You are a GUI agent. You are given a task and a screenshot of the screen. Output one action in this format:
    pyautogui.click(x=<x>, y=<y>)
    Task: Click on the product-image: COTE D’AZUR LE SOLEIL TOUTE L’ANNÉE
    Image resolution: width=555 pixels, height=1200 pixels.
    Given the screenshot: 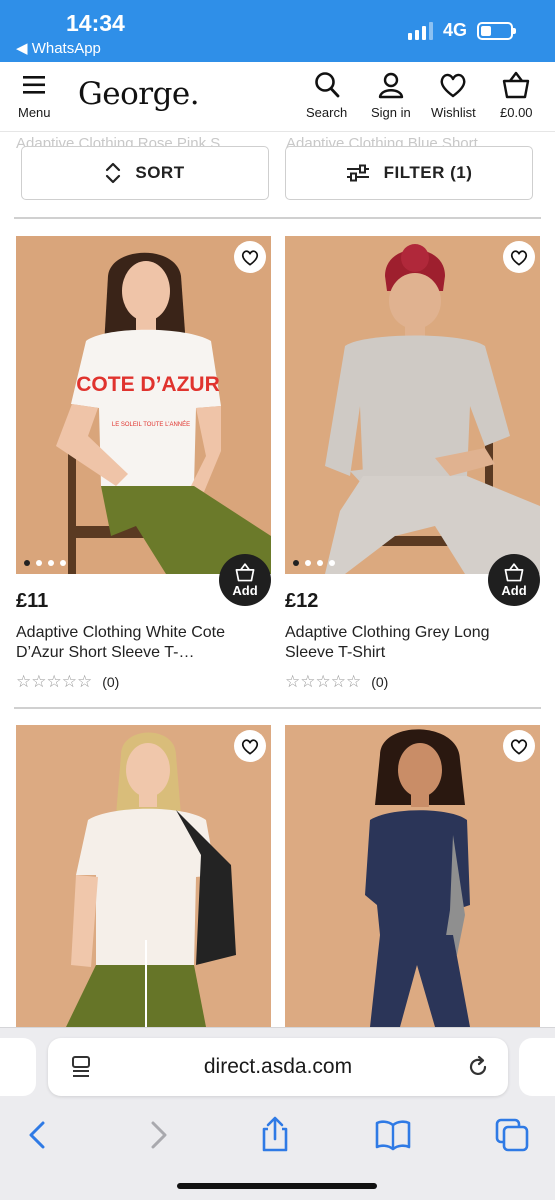 What is the action you would take?
    pyautogui.click(x=143, y=405)
    